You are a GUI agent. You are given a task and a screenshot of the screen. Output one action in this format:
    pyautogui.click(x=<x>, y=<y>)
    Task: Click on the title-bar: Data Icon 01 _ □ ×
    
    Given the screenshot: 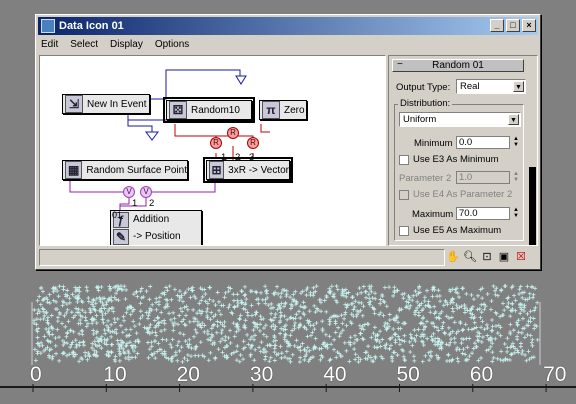 What is the action you would take?
    pyautogui.click(x=288, y=26)
    